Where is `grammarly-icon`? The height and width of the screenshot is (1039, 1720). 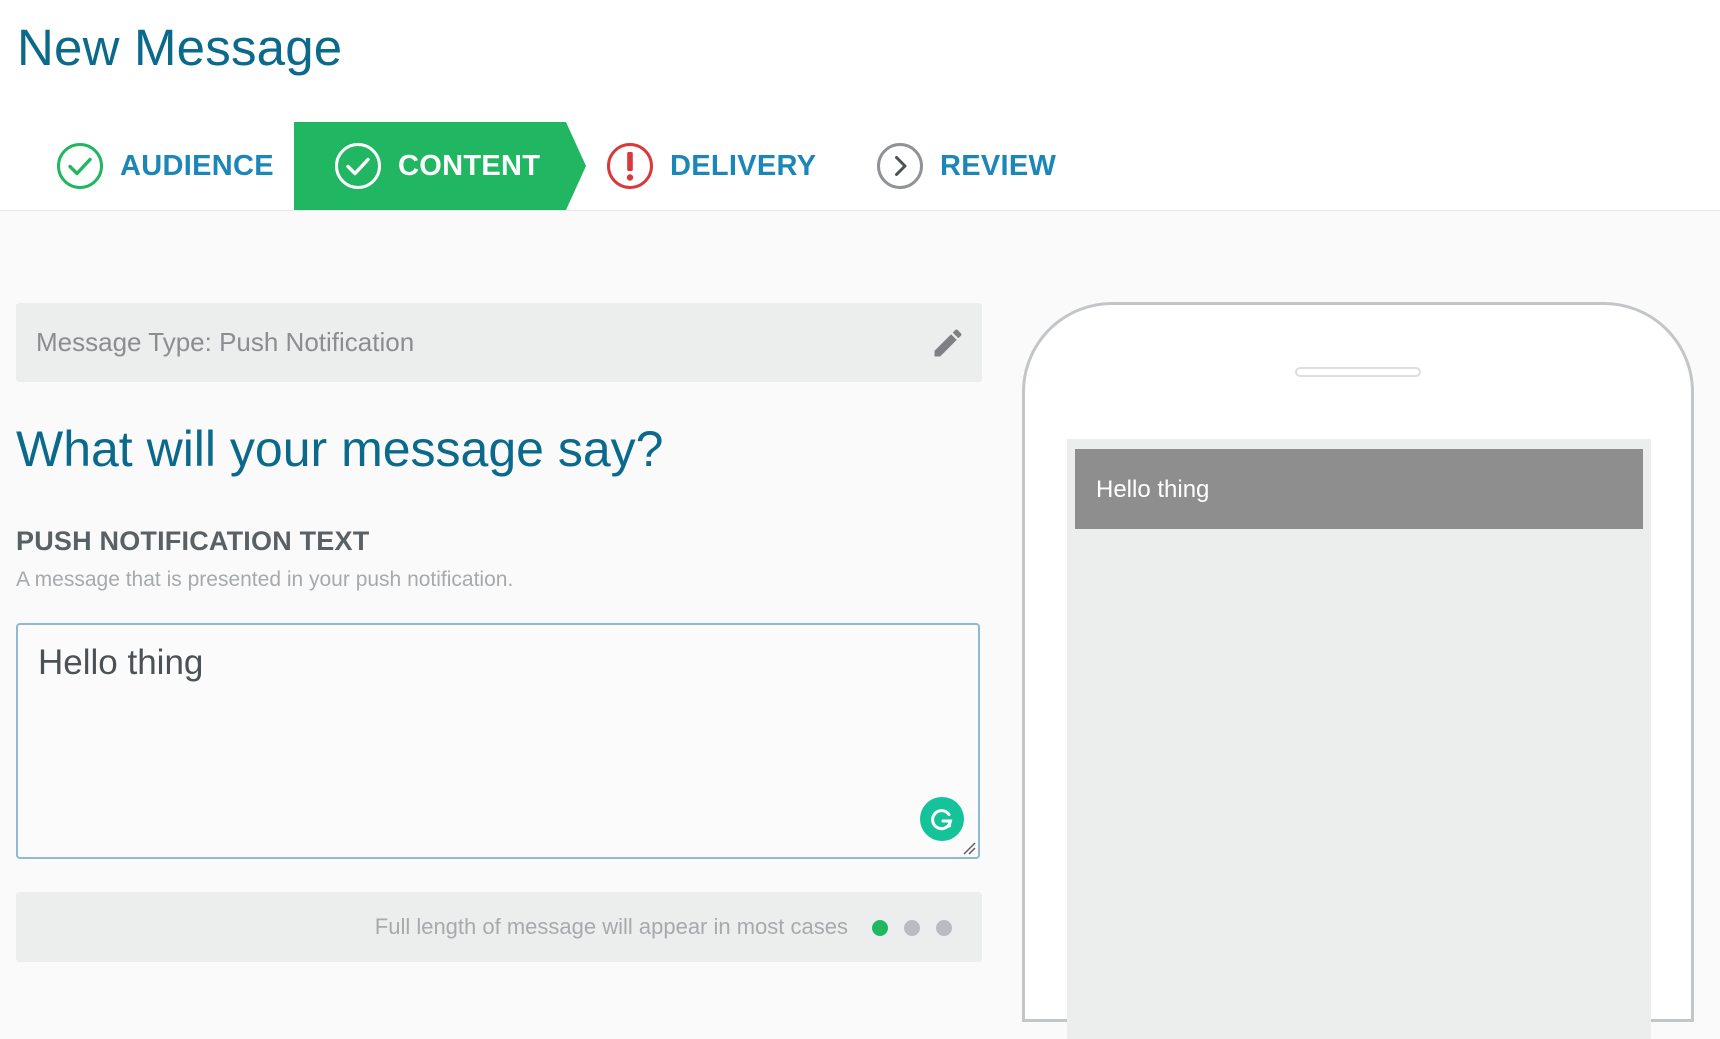 grammarly-icon is located at coordinates (942, 819).